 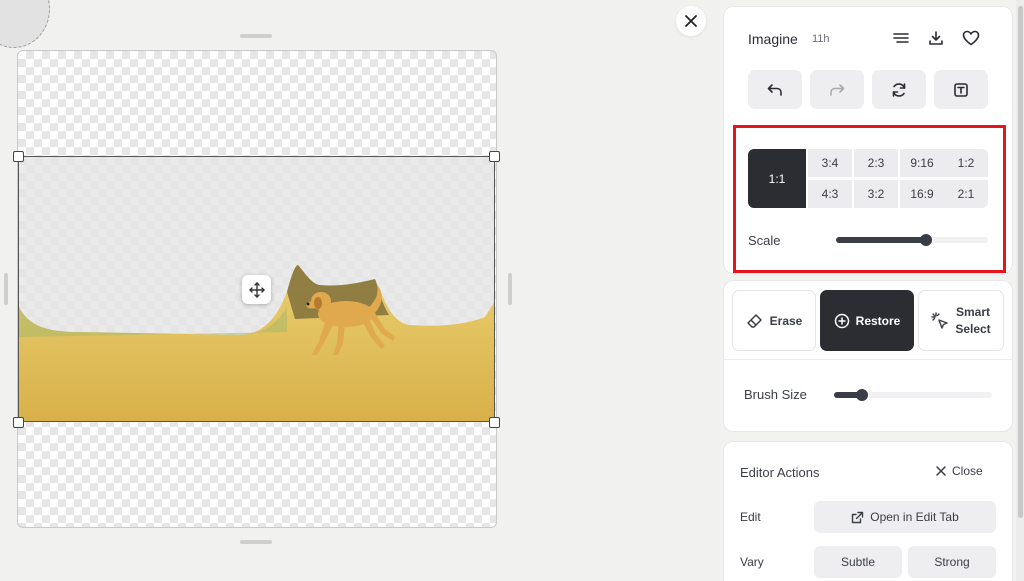 What do you see at coordinates (18, 156) in the screenshot?
I see `crop-handle-top-left` at bounding box center [18, 156].